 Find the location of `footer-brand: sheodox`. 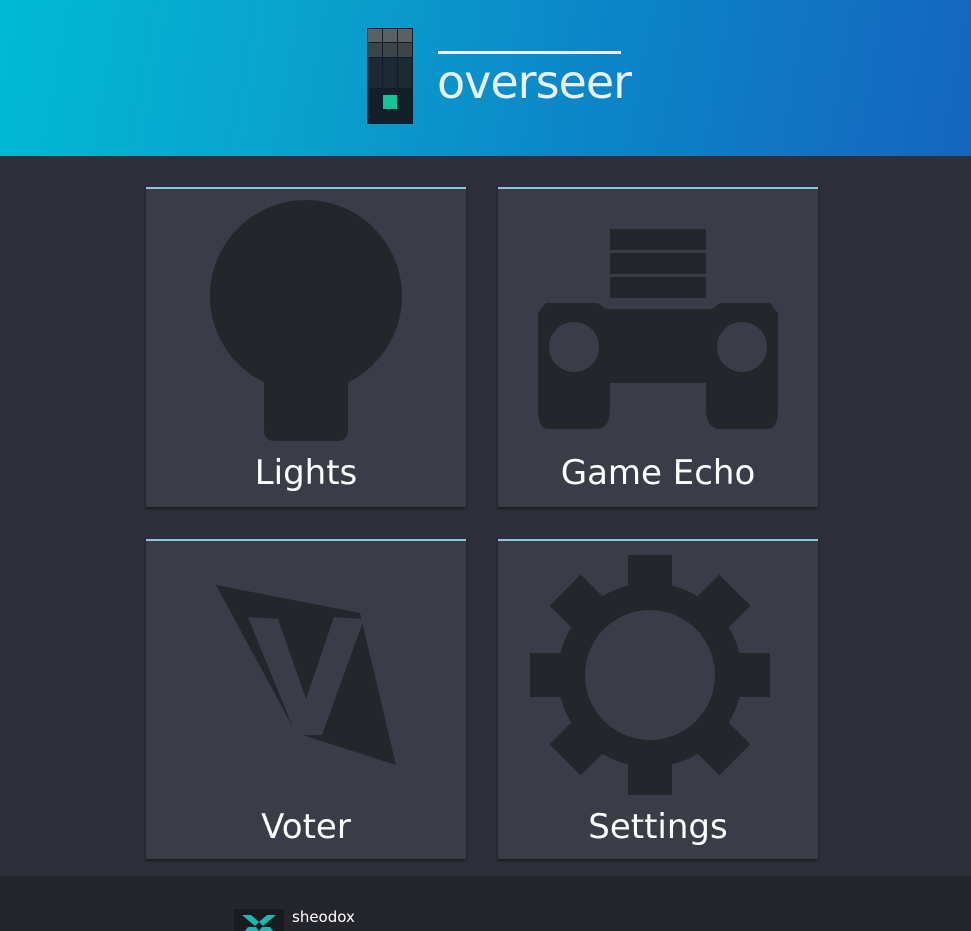

footer-brand: sheodox is located at coordinates (323, 917).